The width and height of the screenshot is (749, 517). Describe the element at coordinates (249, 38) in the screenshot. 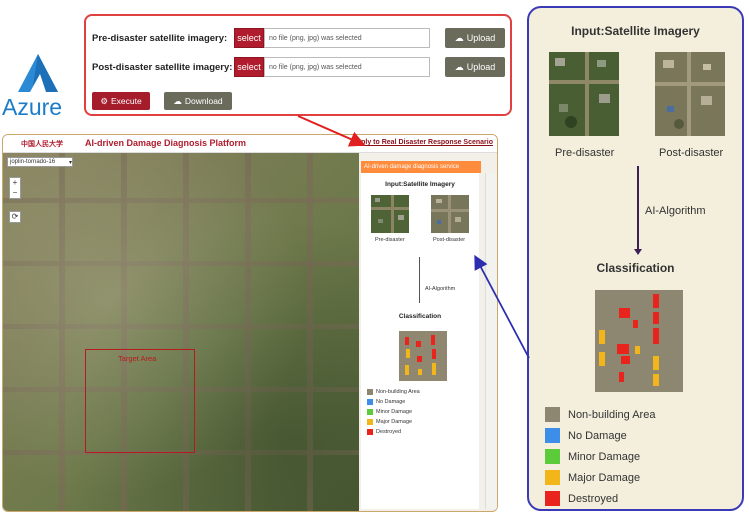

I see `pre-select-button: select` at that location.